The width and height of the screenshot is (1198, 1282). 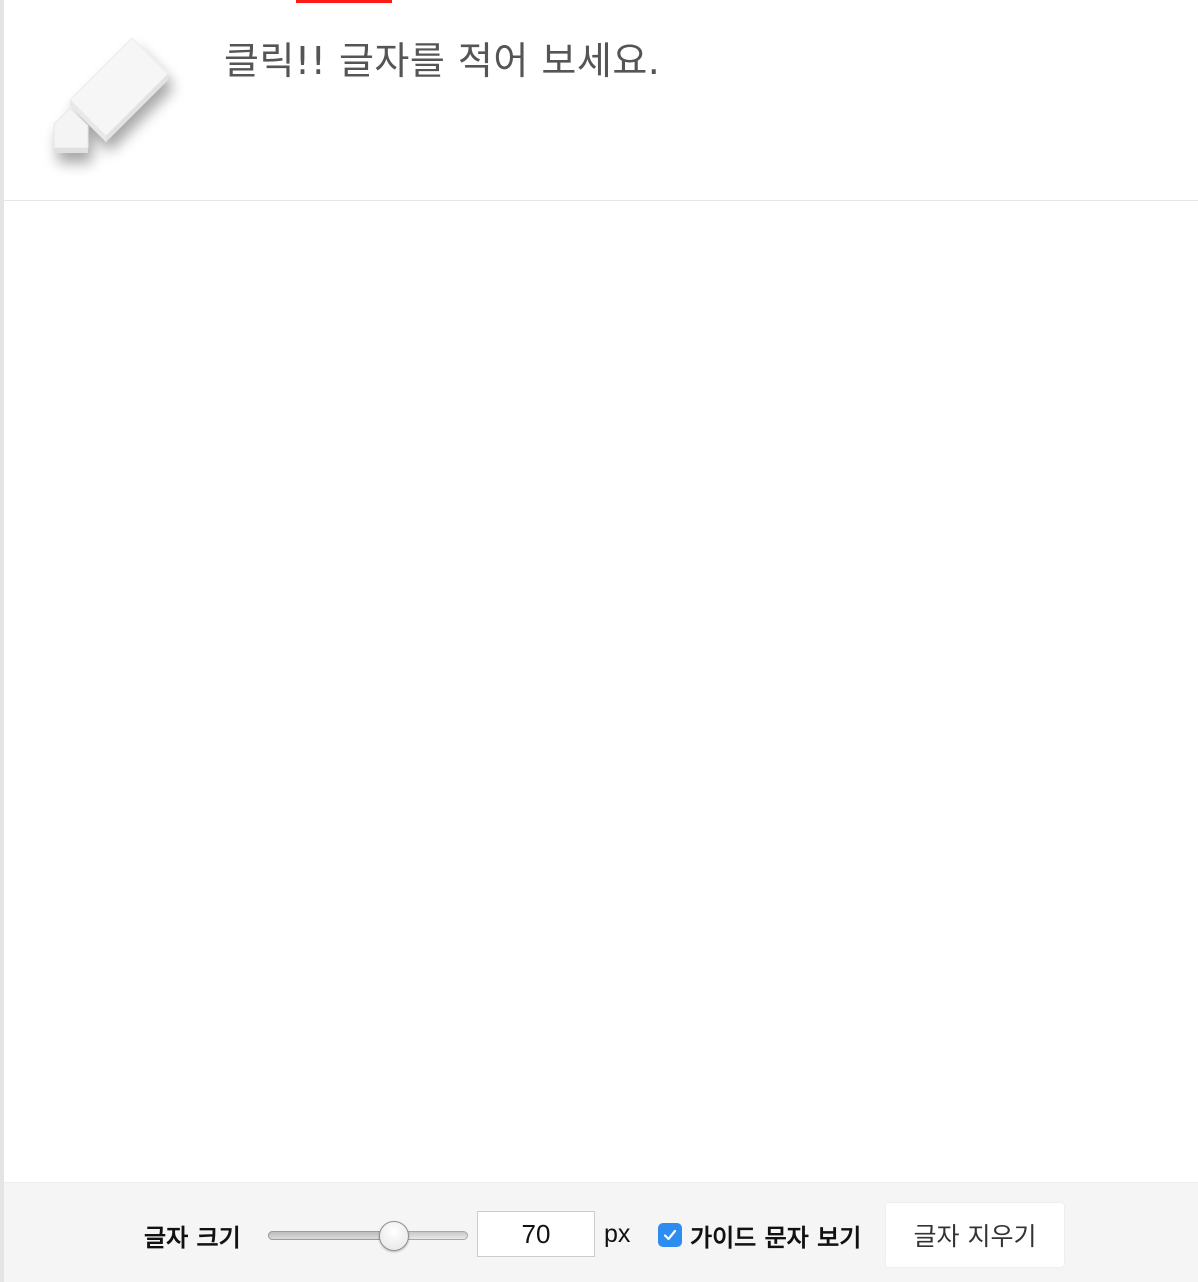 What do you see at coordinates (393, 1236) in the screenshot?
I see `slider-thumb` at bounding box center [393, 1236].